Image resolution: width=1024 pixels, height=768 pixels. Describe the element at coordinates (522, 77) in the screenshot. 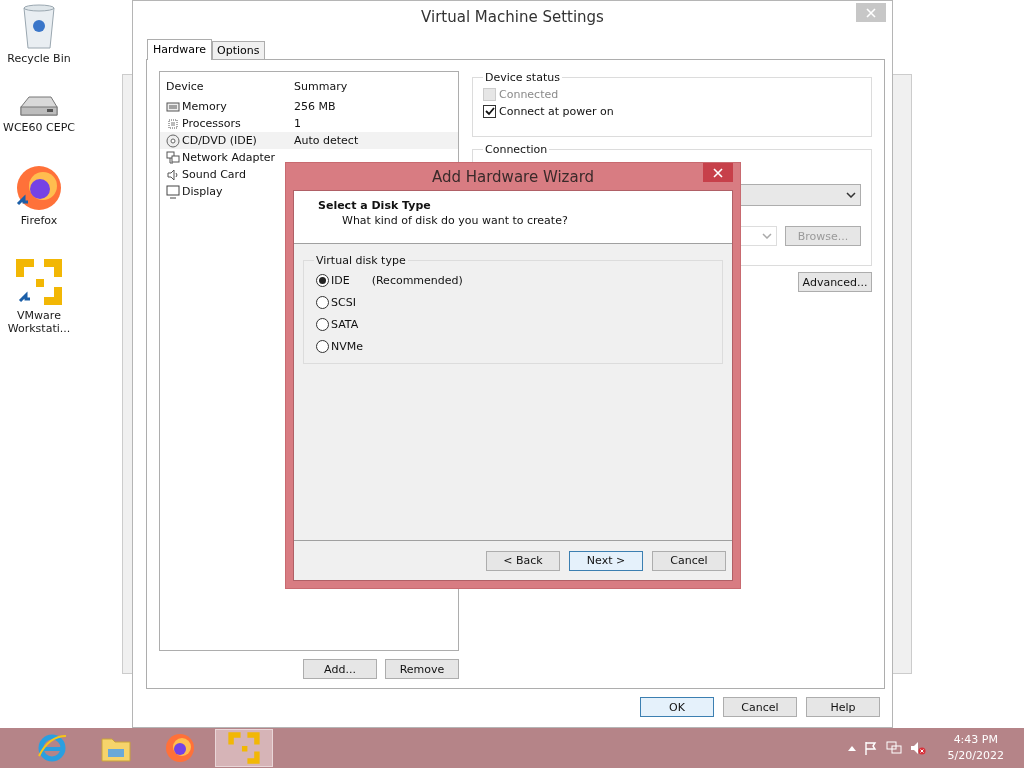

I see `group-legend: Device status` at that location.